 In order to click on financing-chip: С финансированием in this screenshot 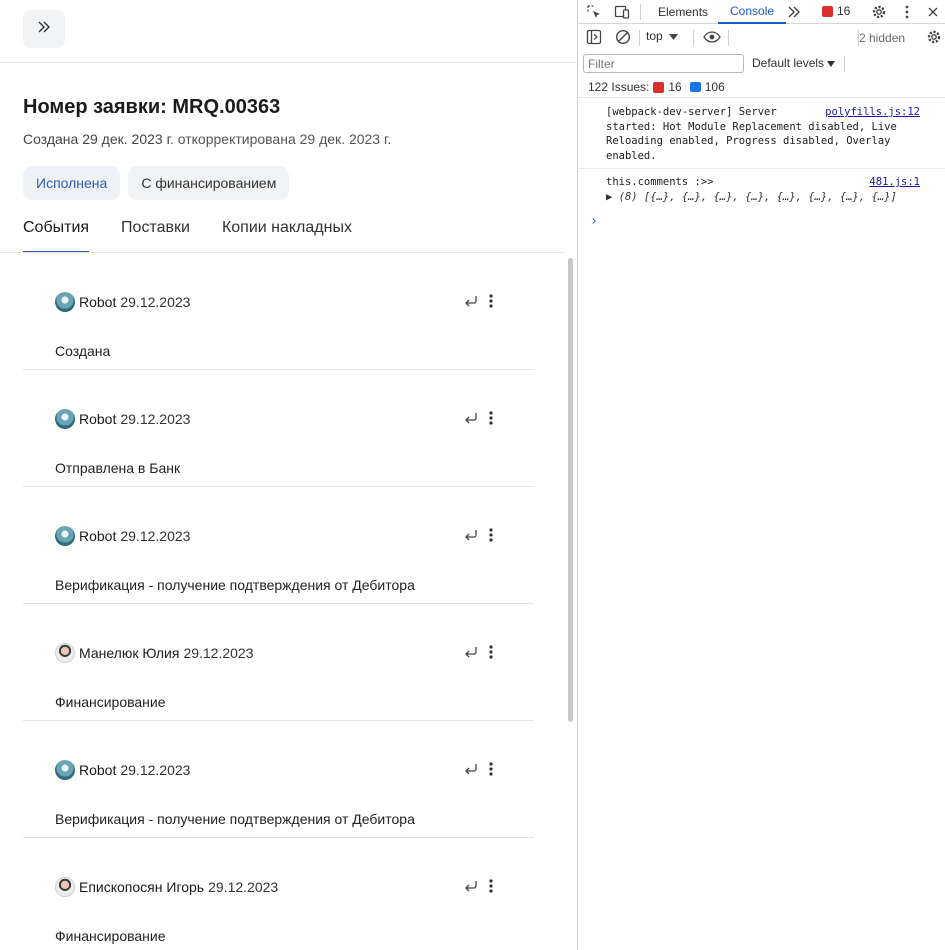, I will do `click(209, 183)`.